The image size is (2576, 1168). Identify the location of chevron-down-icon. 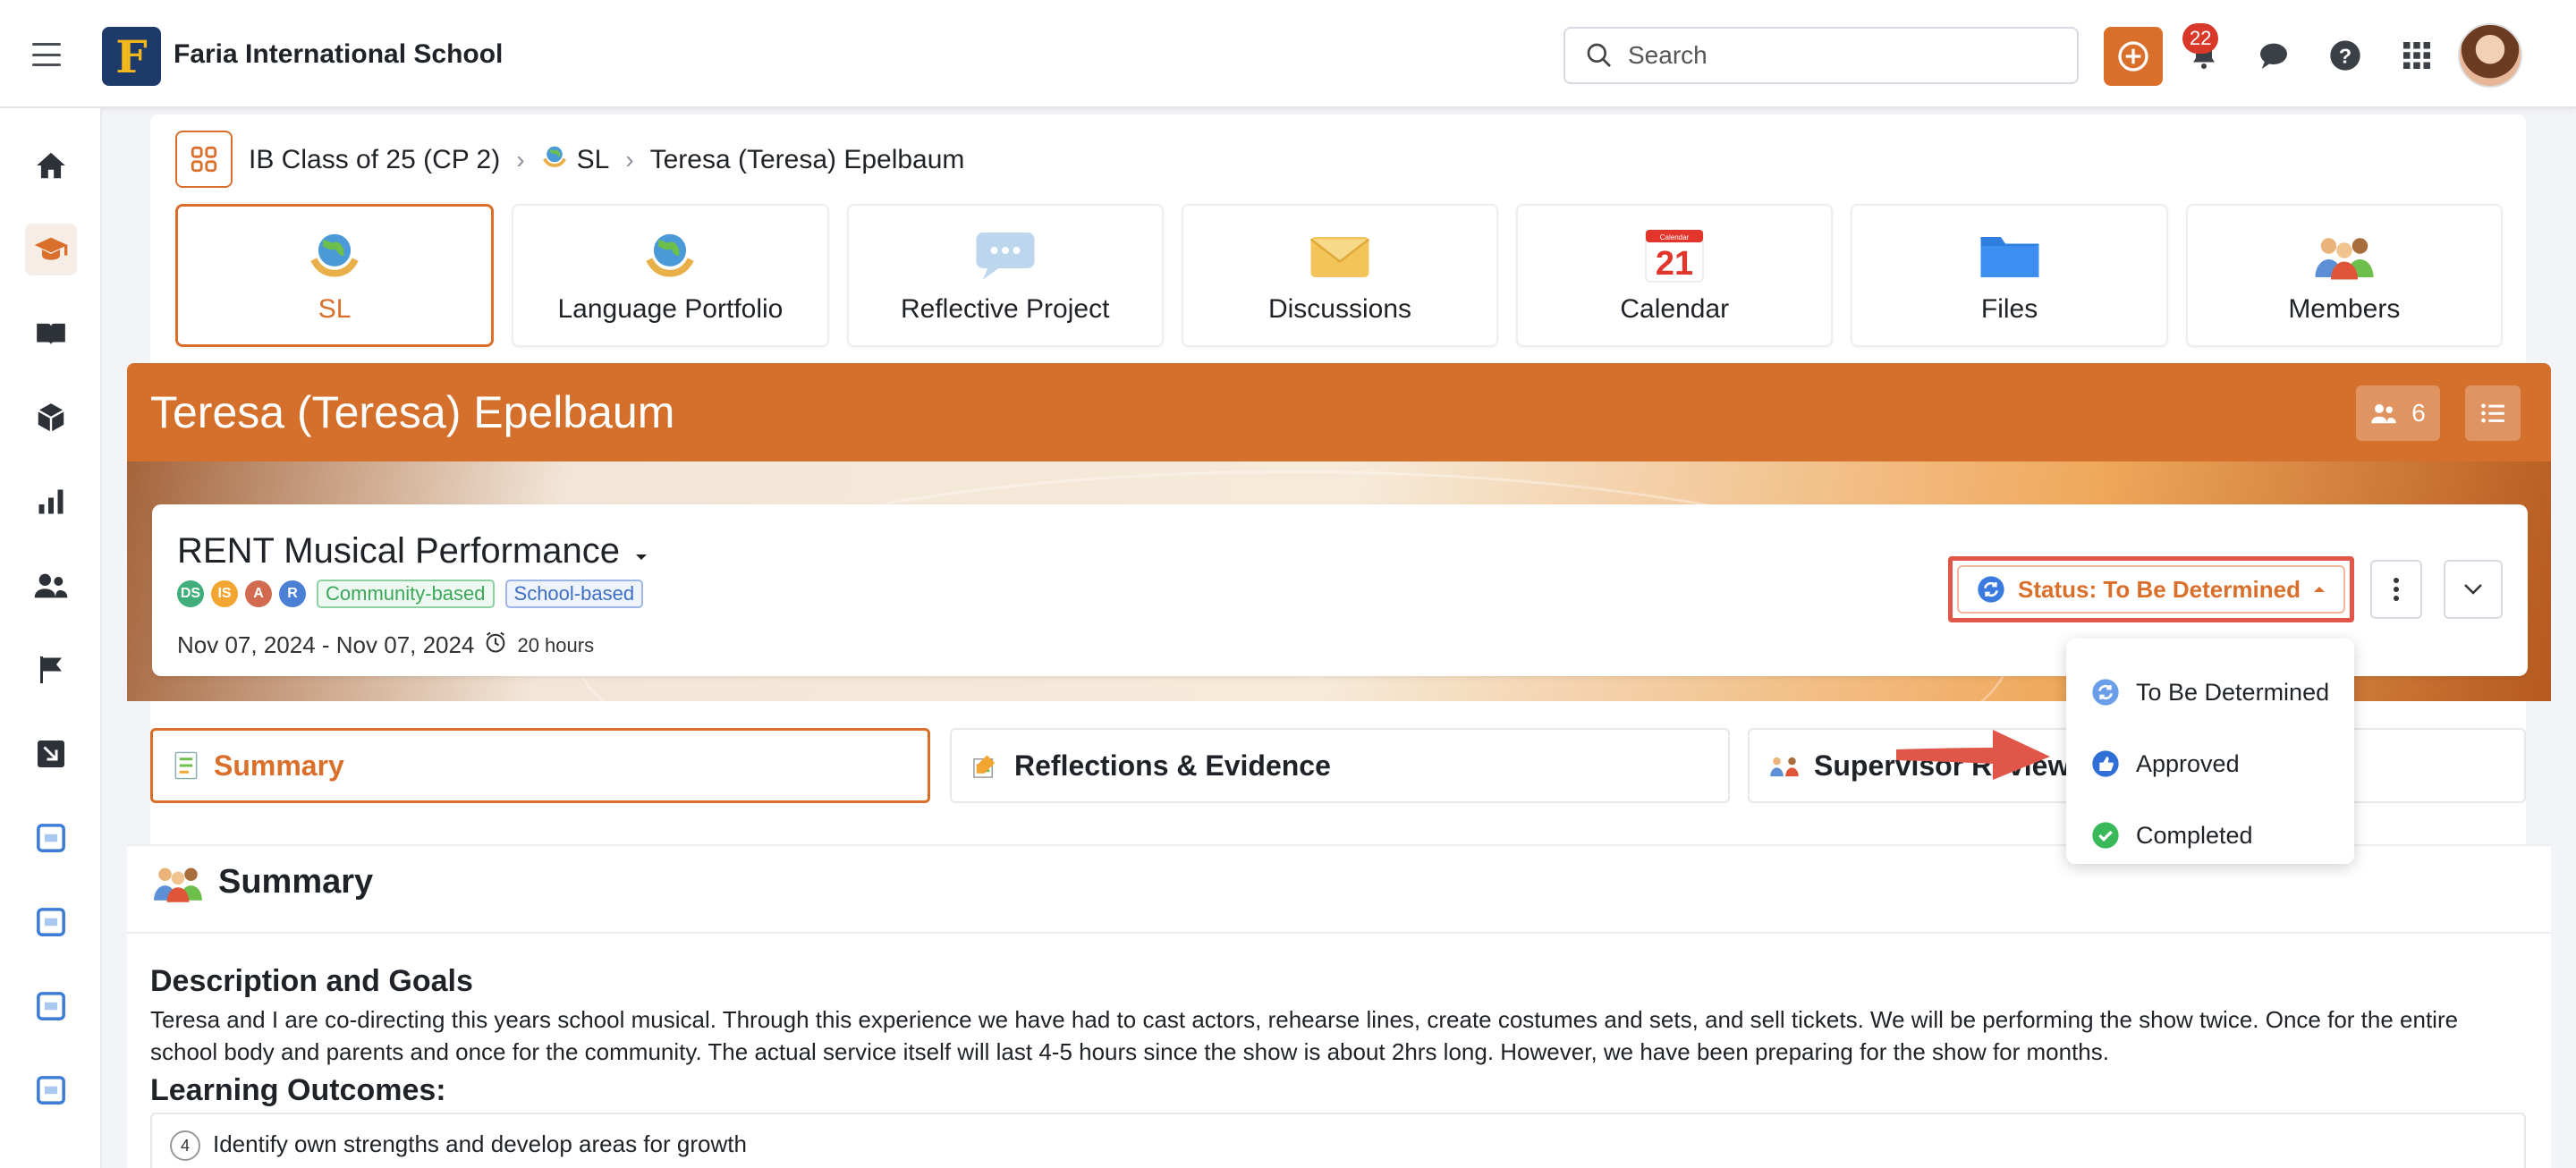
(2473, 589).